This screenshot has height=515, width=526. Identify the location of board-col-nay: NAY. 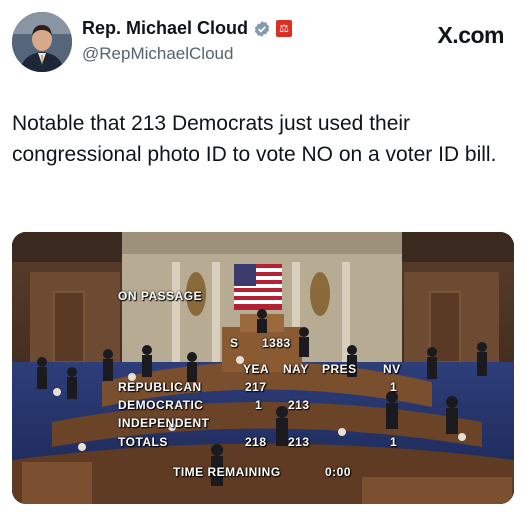
(296, 369).